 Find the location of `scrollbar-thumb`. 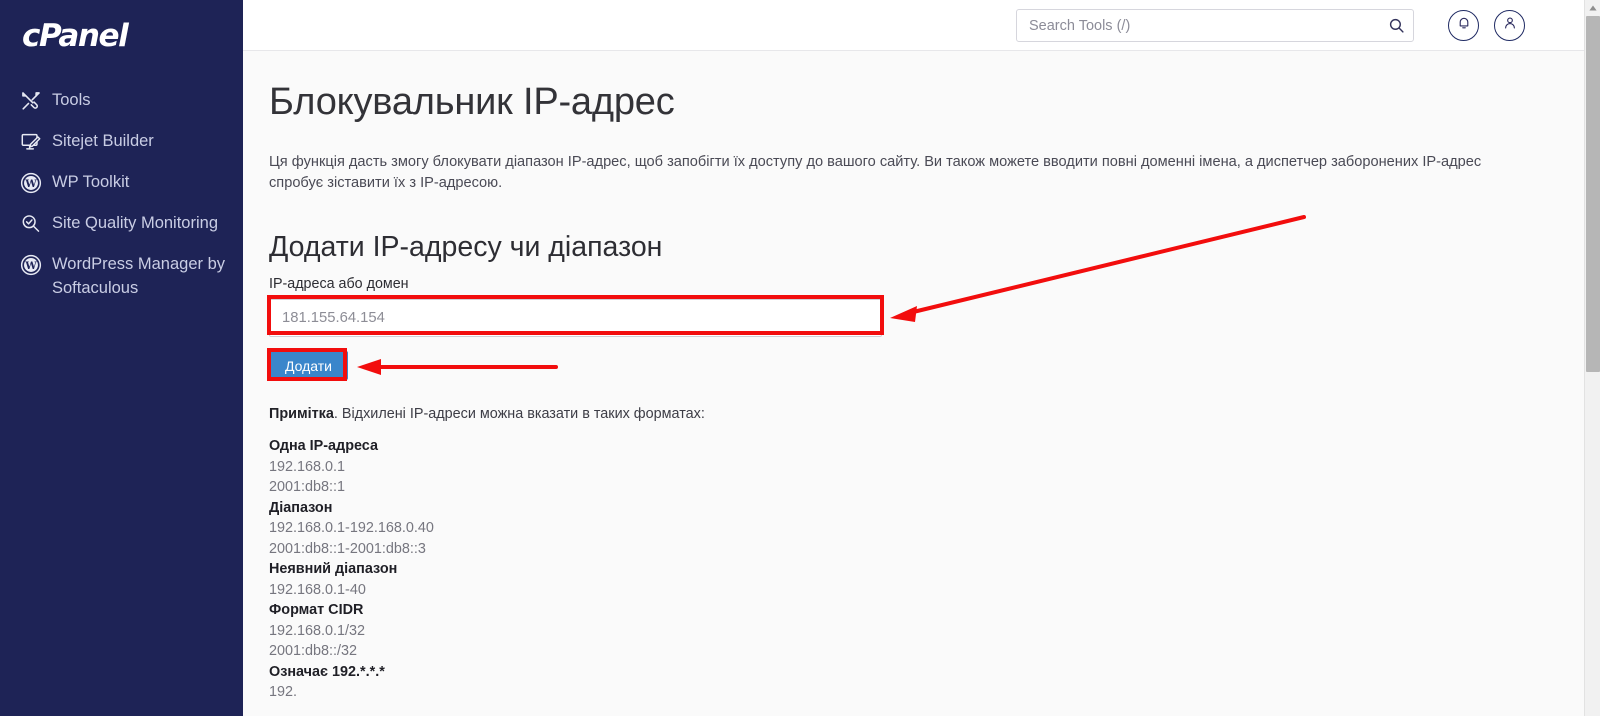

scrollbar-thumb is located at coordinates (1593, 194).